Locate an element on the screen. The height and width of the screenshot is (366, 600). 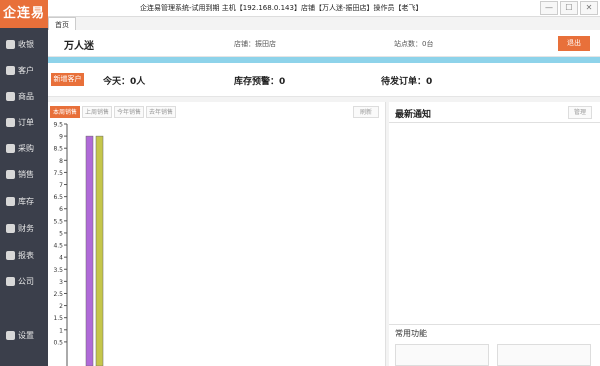
stock-warning: 库存预警：0 is located at coordinates (259, 80).